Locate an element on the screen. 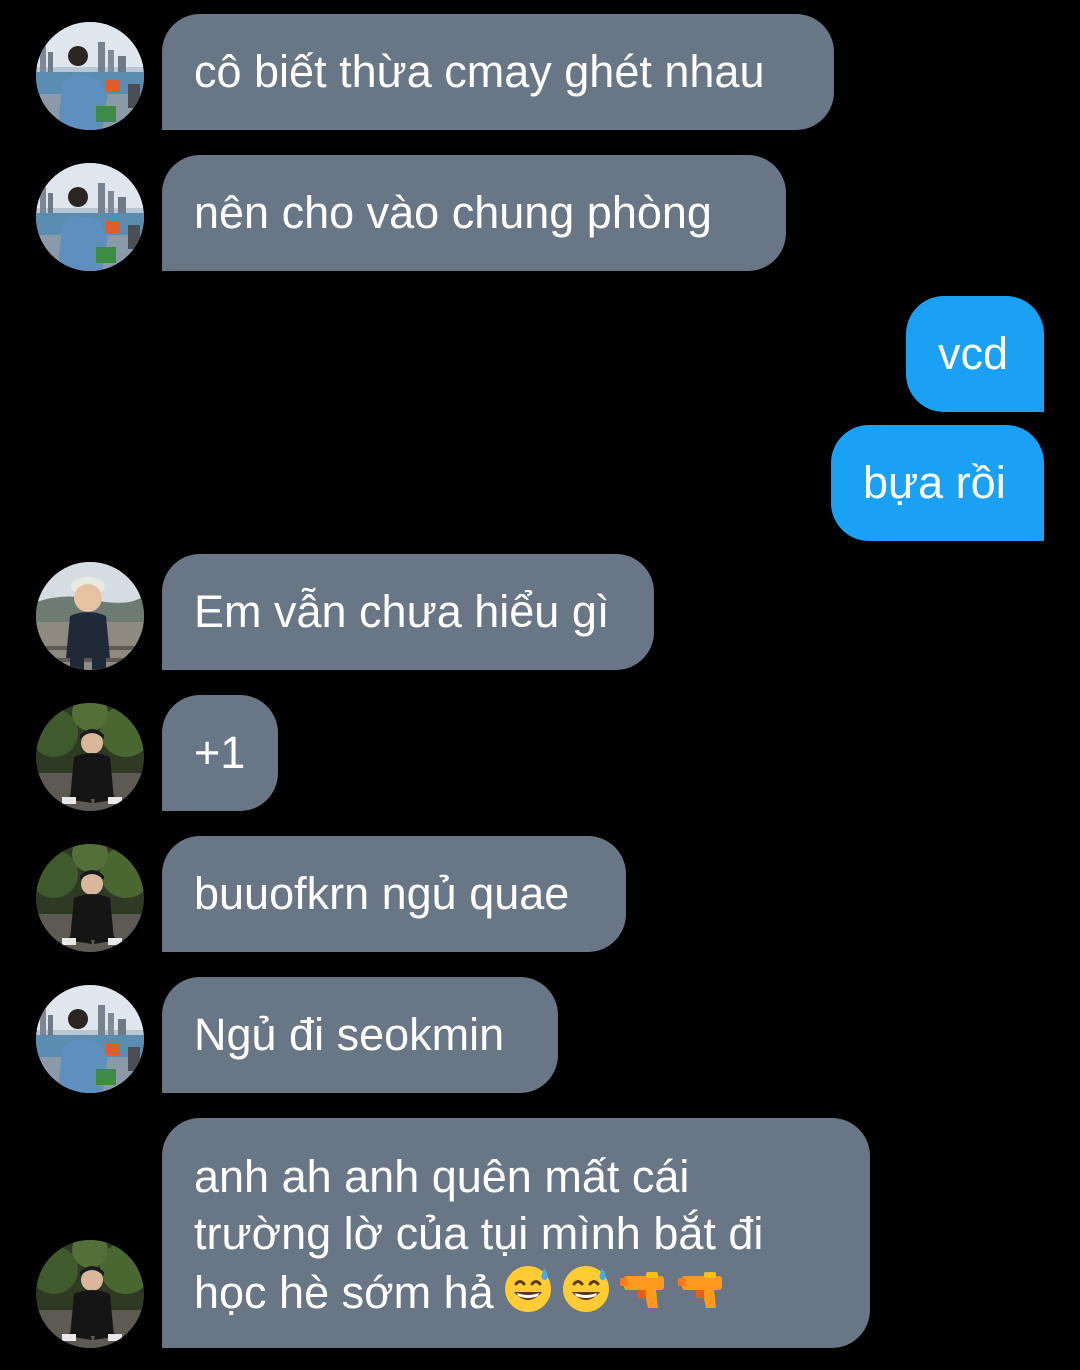  emoji-group is located at coordinates (615, 1288).